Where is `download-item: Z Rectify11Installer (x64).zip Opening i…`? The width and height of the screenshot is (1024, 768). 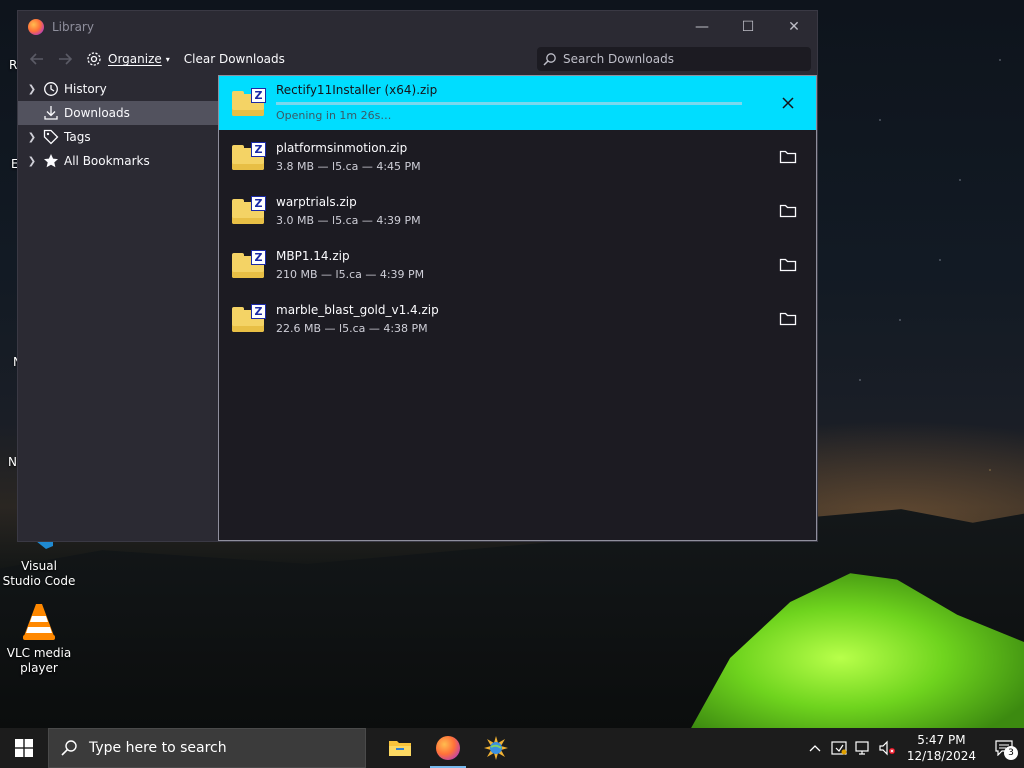 download-item: Z Rectify11Installer (x64).zip Opening i… is located at coordinates (517, 103).